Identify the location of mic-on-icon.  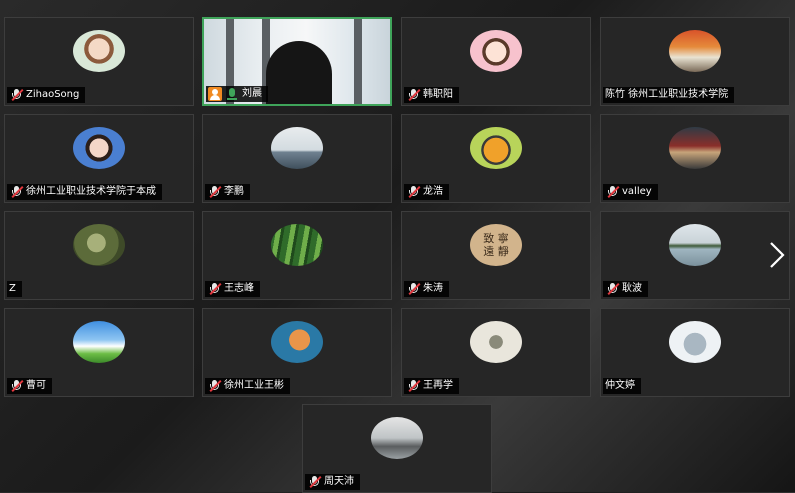
(232, 94).